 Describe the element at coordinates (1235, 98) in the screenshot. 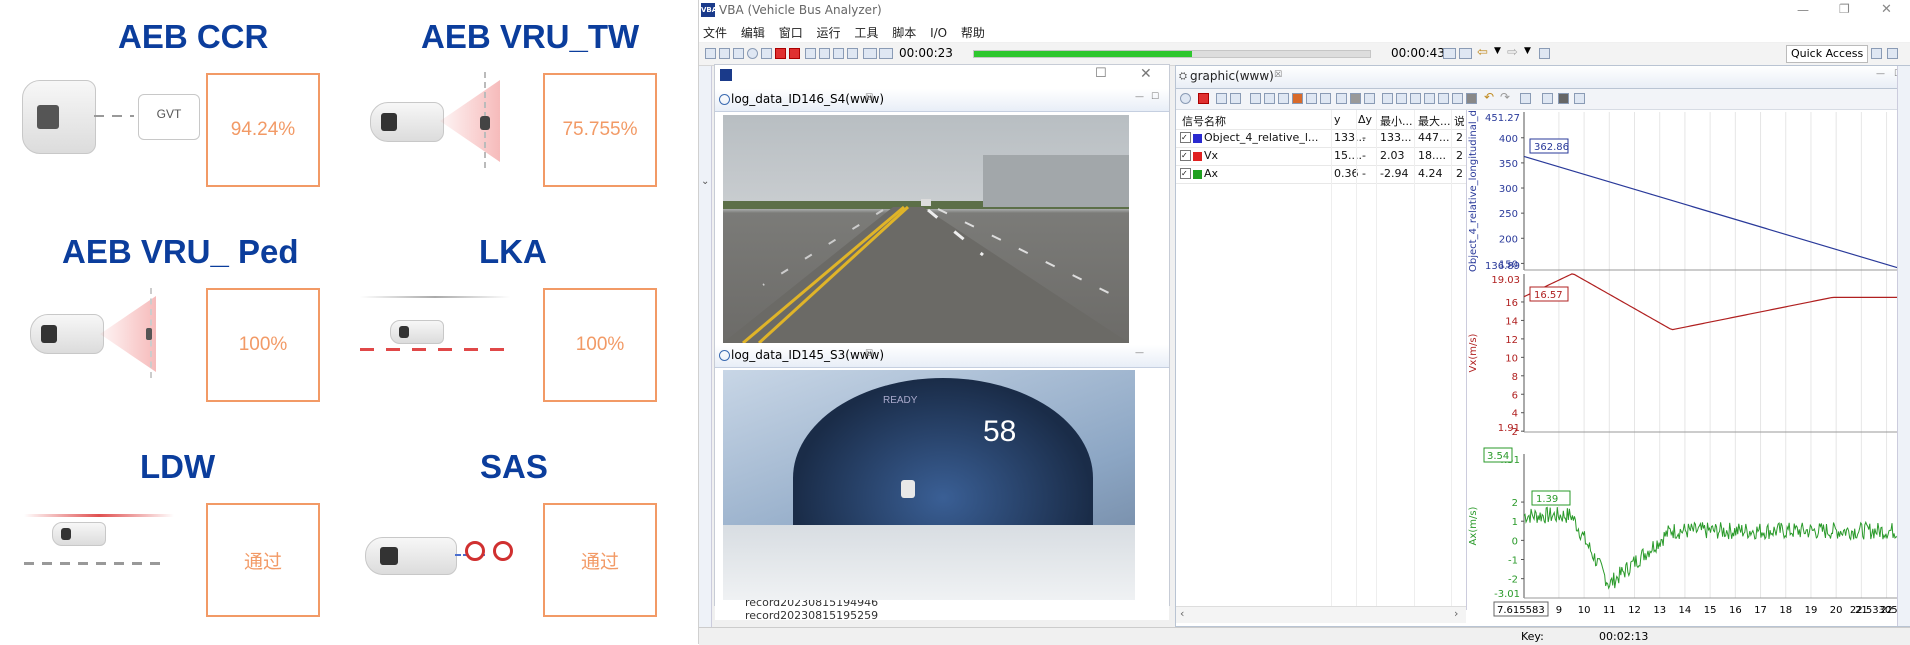

I see `folder-open-icon` at that location.